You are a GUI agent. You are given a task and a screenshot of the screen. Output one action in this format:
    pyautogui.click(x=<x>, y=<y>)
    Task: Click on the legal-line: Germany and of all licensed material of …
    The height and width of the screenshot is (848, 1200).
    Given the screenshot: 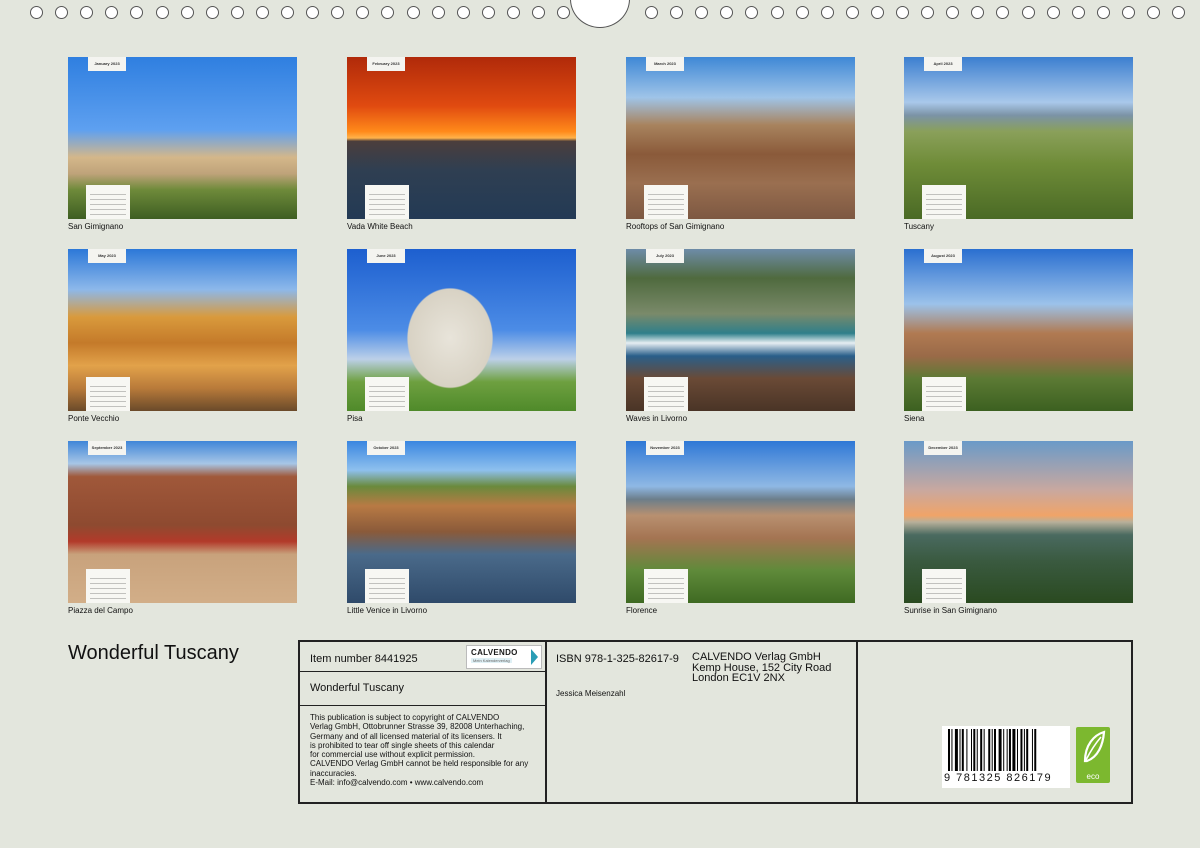 What is the action you would take?
    pyautogui.click(x=406, y=736)
    